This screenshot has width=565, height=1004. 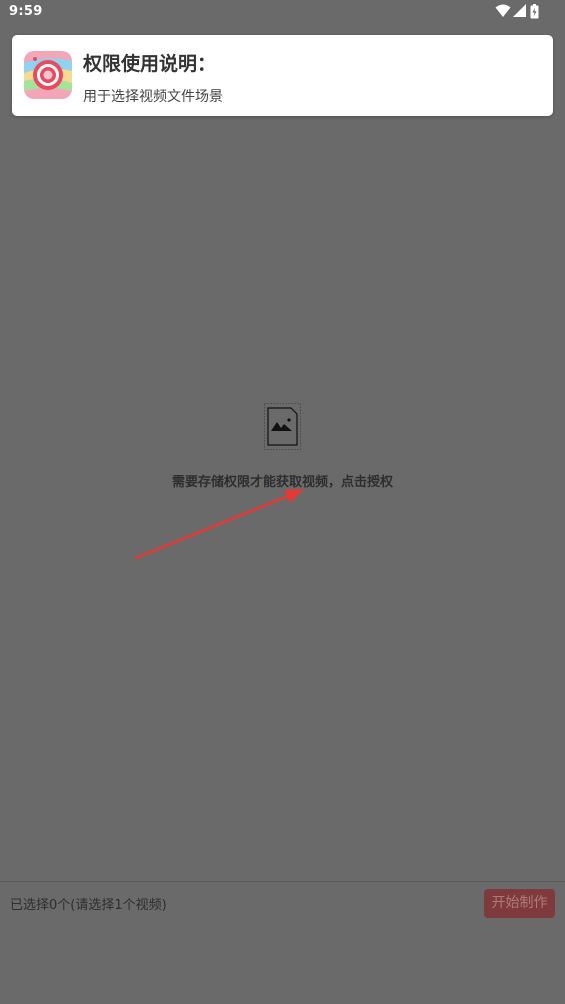 I want to click on bottom-divider, so click(x=282, y=881).